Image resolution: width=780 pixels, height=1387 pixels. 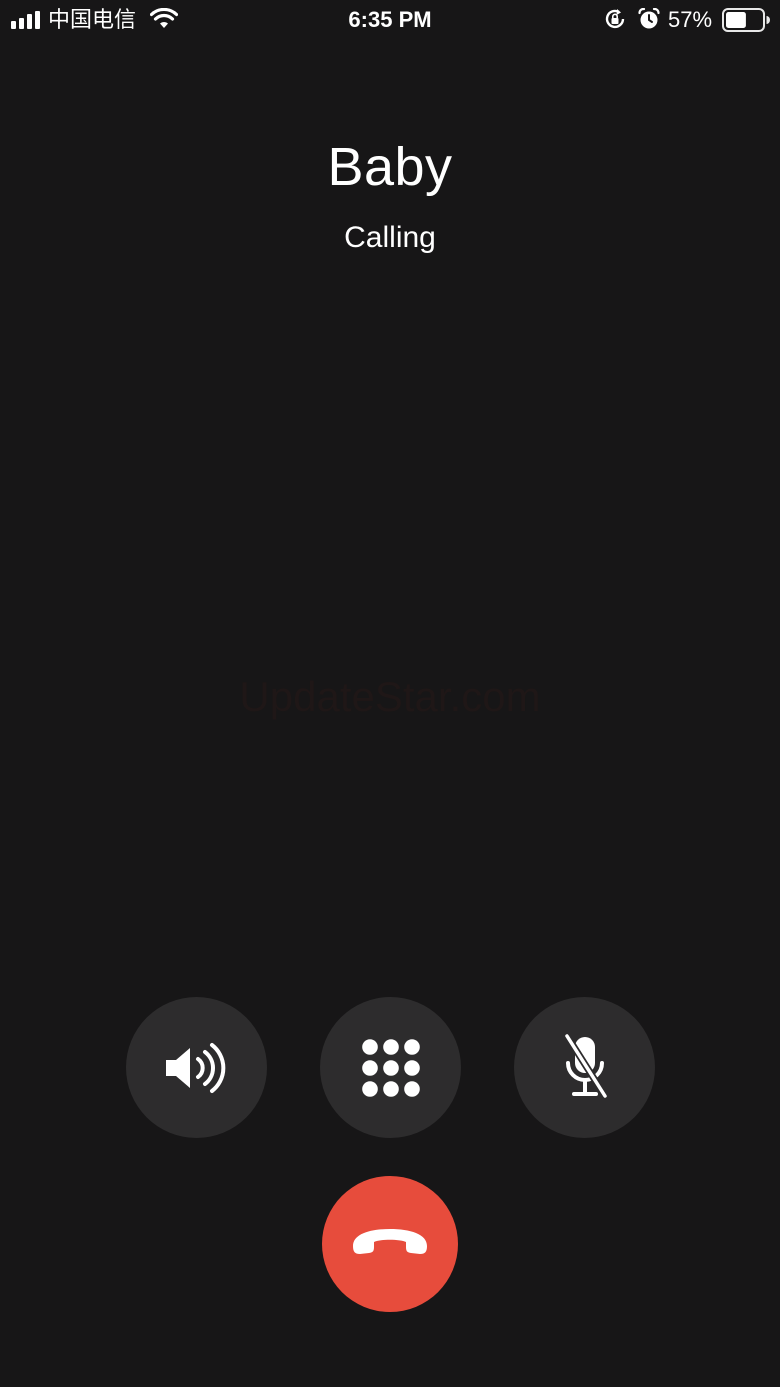 I want to click on alarm-icon, so click(x=649, y=18).